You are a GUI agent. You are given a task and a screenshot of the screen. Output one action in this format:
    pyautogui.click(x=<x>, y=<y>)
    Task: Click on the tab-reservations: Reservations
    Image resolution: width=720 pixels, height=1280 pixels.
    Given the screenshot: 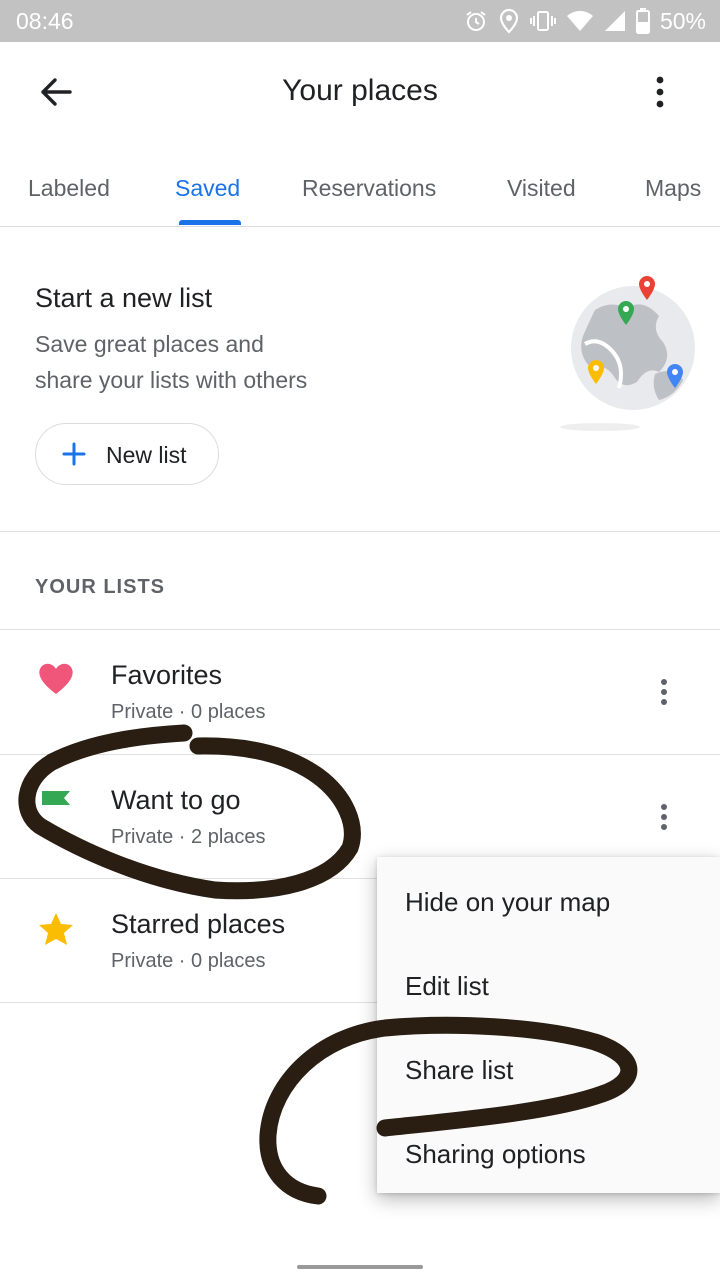 What is the action you would take?
    pyautogui.click(x=369, y=188)
    